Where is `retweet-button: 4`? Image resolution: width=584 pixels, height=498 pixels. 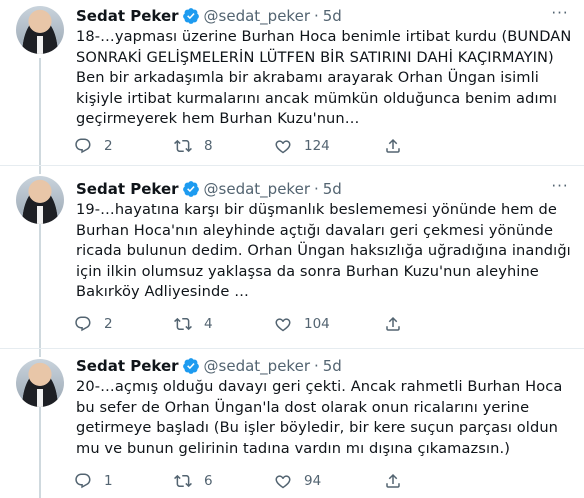 retweet-button: 4 is located at coordinates (224, 324).